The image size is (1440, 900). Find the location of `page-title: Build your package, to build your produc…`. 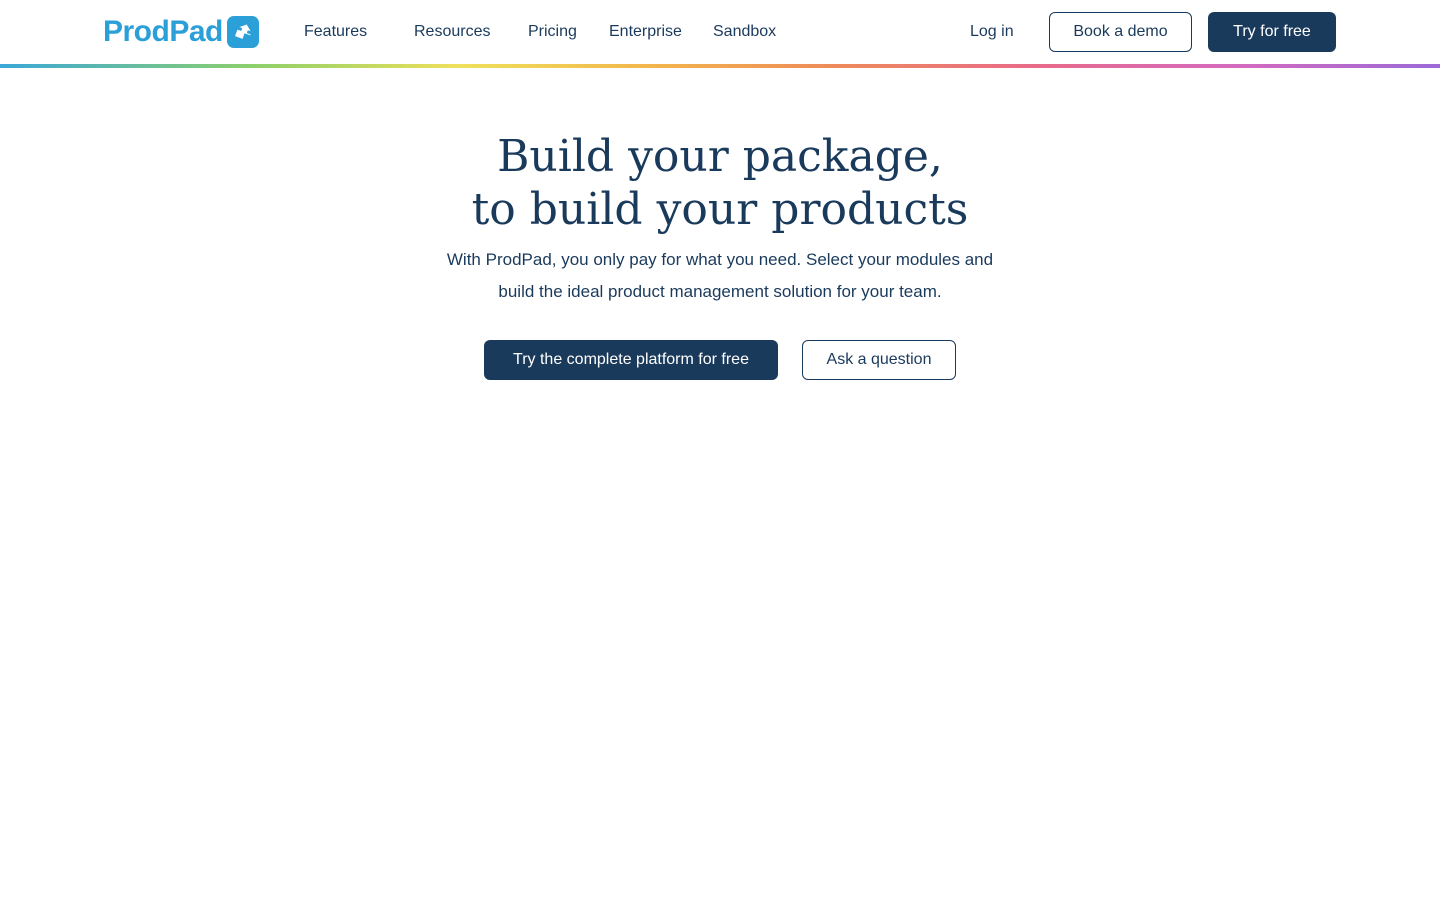

page-title: Build your package, to build your produc… is located at coordinates (720, 183).